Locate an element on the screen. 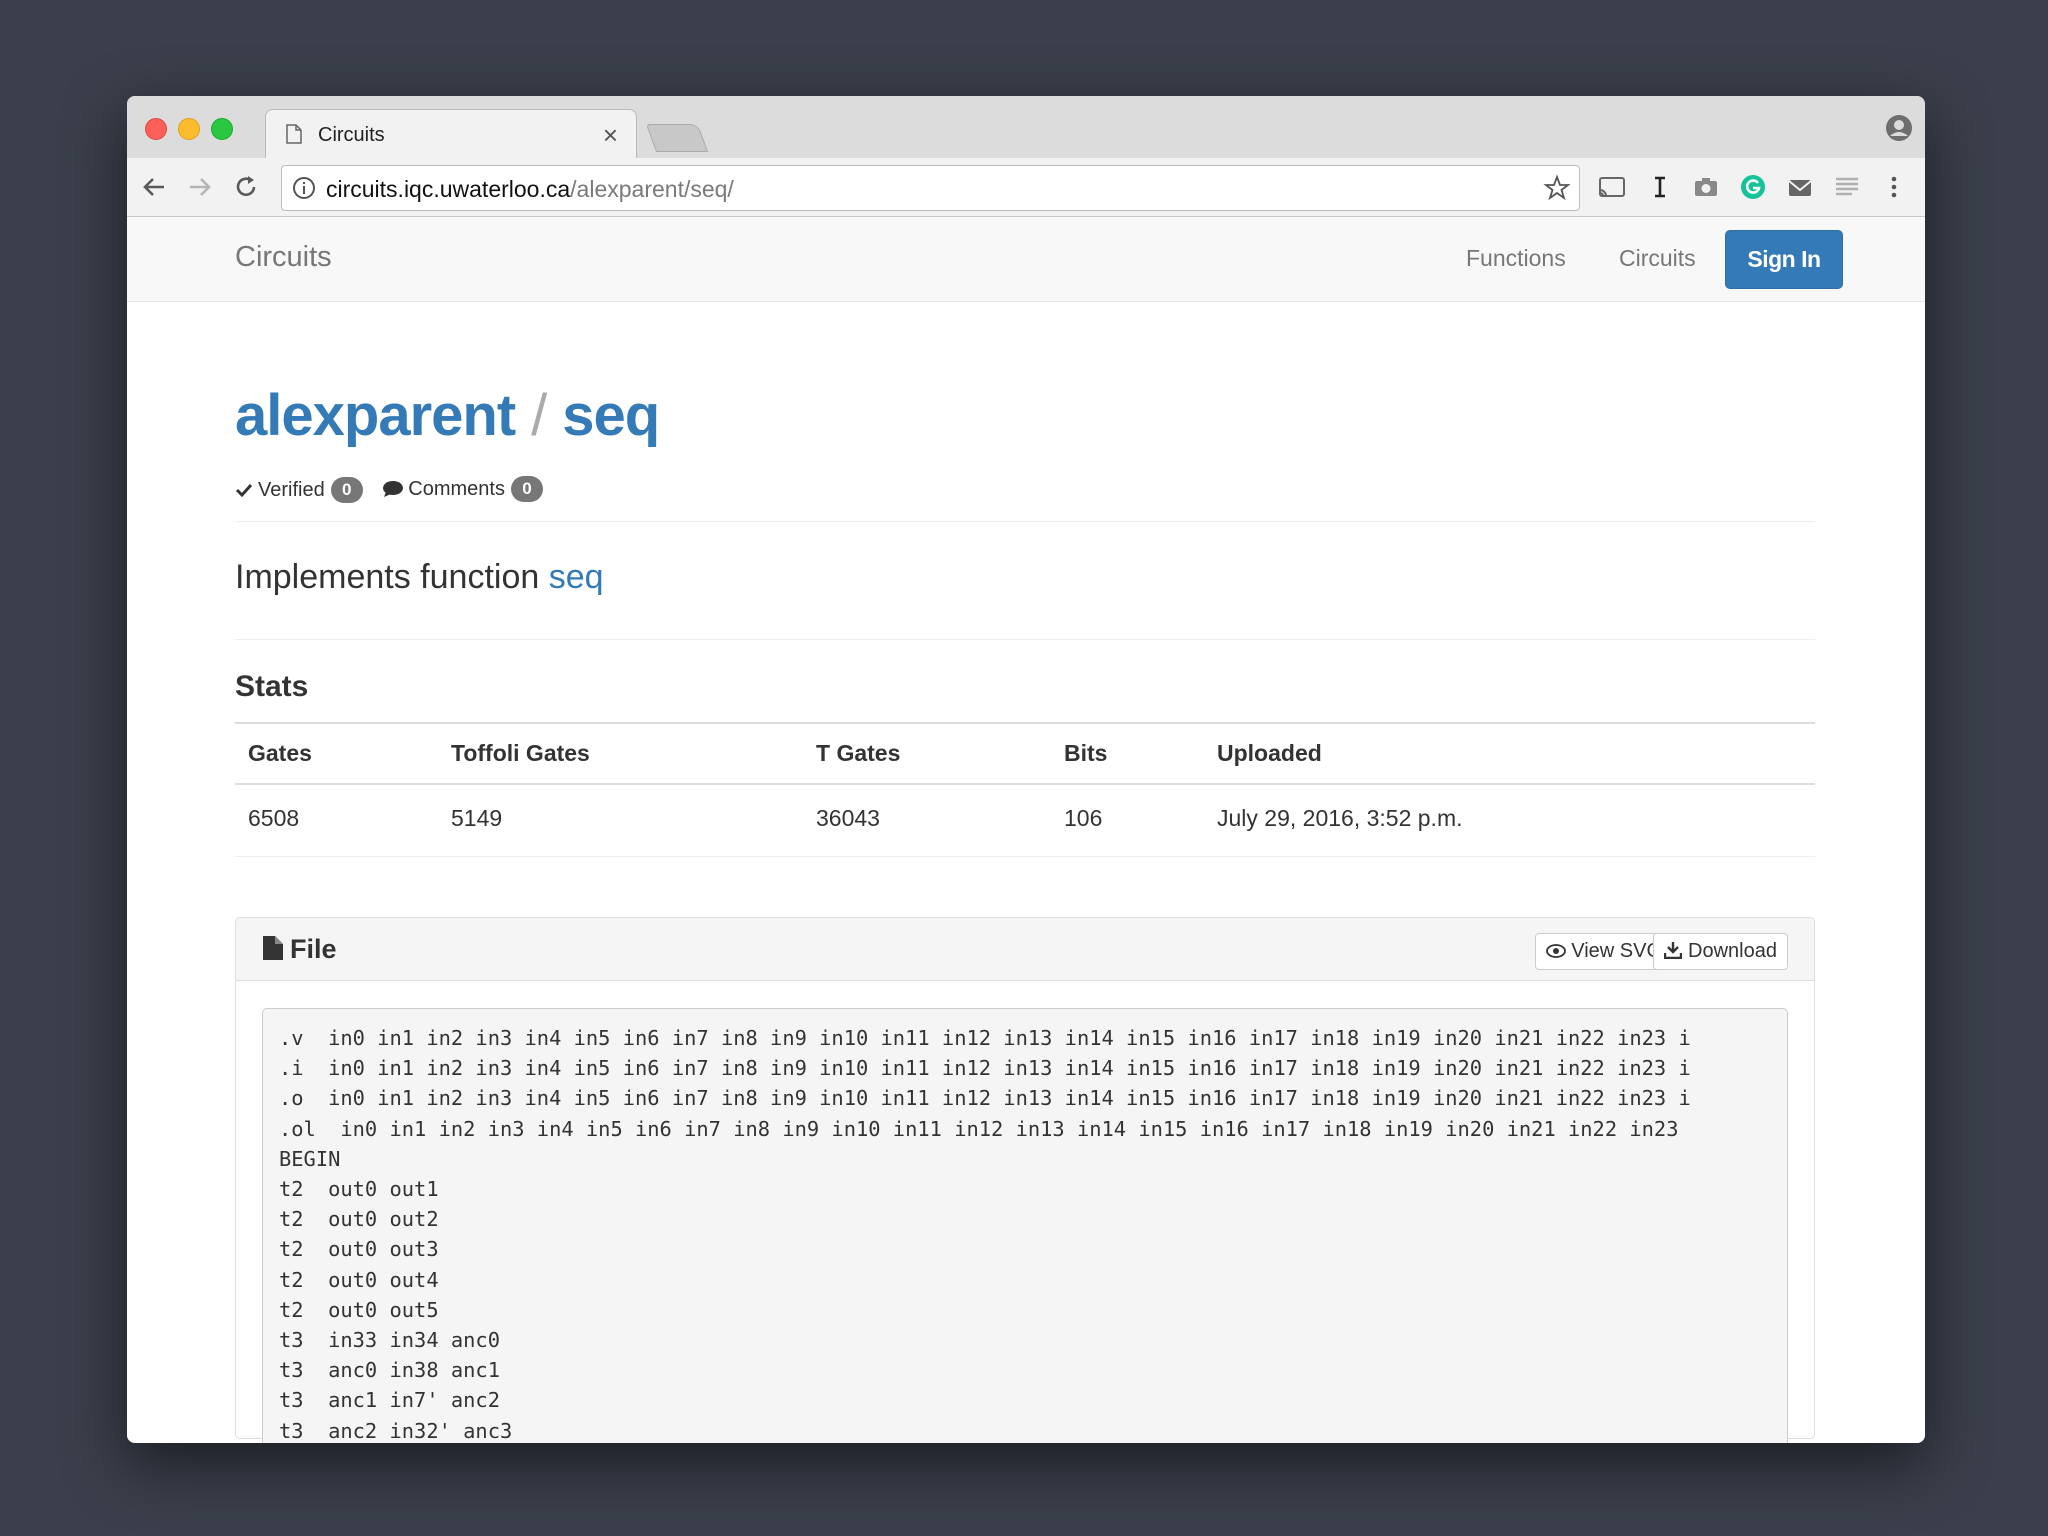  file-title-text: File is located at coordinates (313, 949).